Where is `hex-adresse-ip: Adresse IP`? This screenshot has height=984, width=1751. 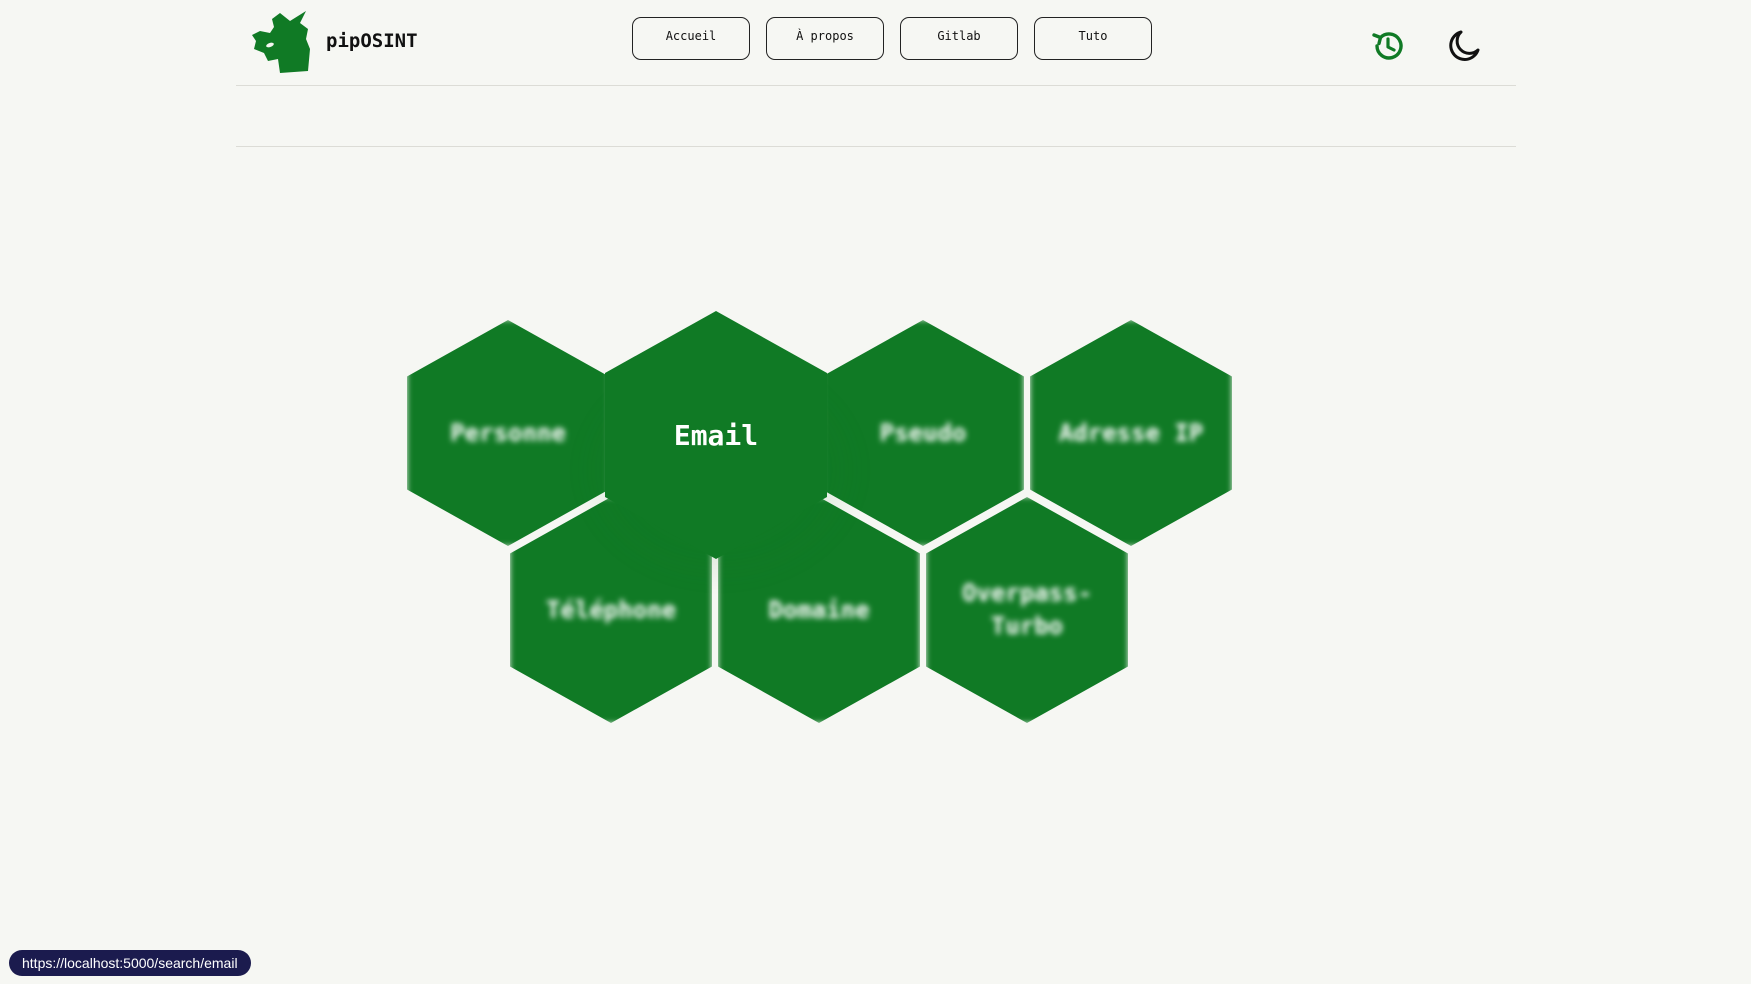 hex-adresse-ip: Adresse IP is located at coordinates (1131, 433).